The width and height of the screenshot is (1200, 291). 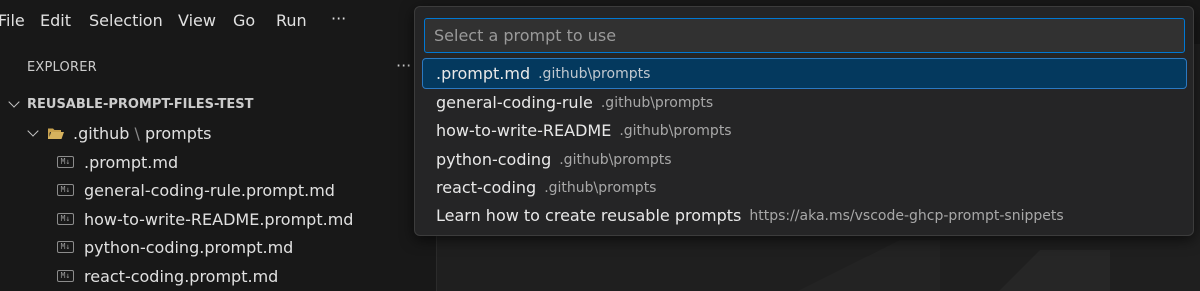 I want to click on tree-folder-prompts: .github \ prompts, so click(x=218, y=133).